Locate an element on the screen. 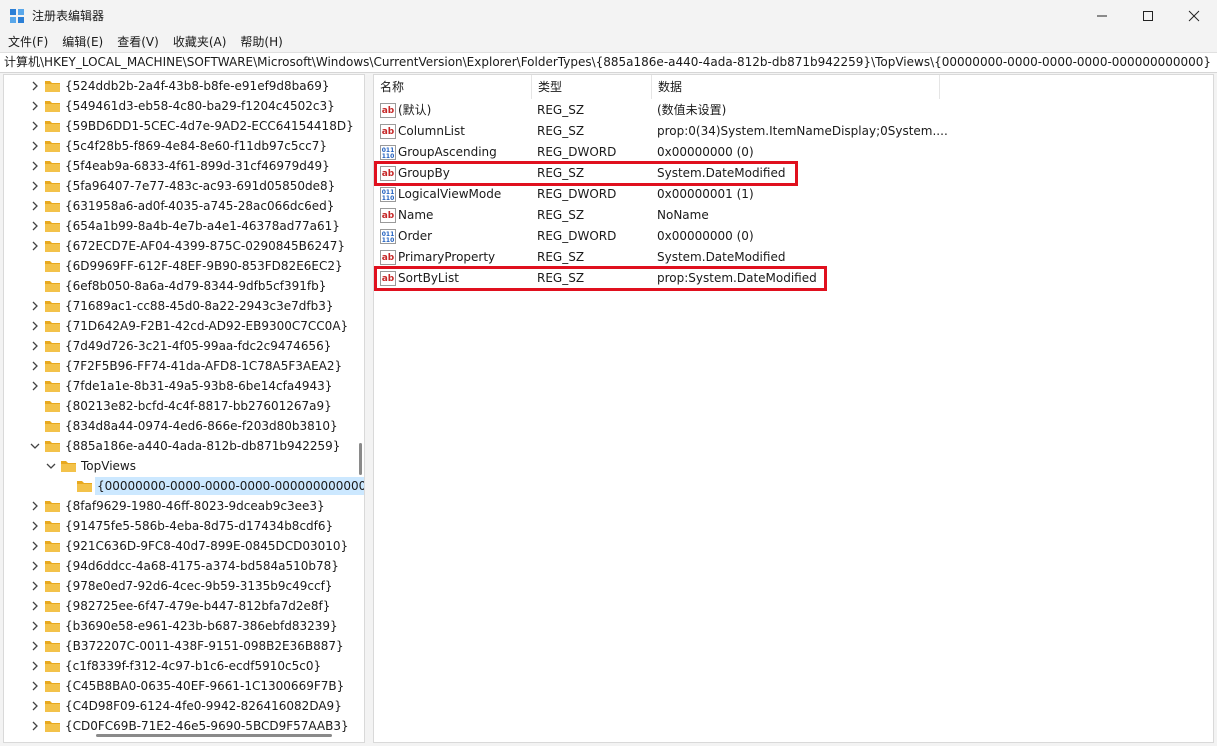  tree-item: {5fa96407-7e77-483c-ac93-691d05850de8} is located at coordinates (179, 186).